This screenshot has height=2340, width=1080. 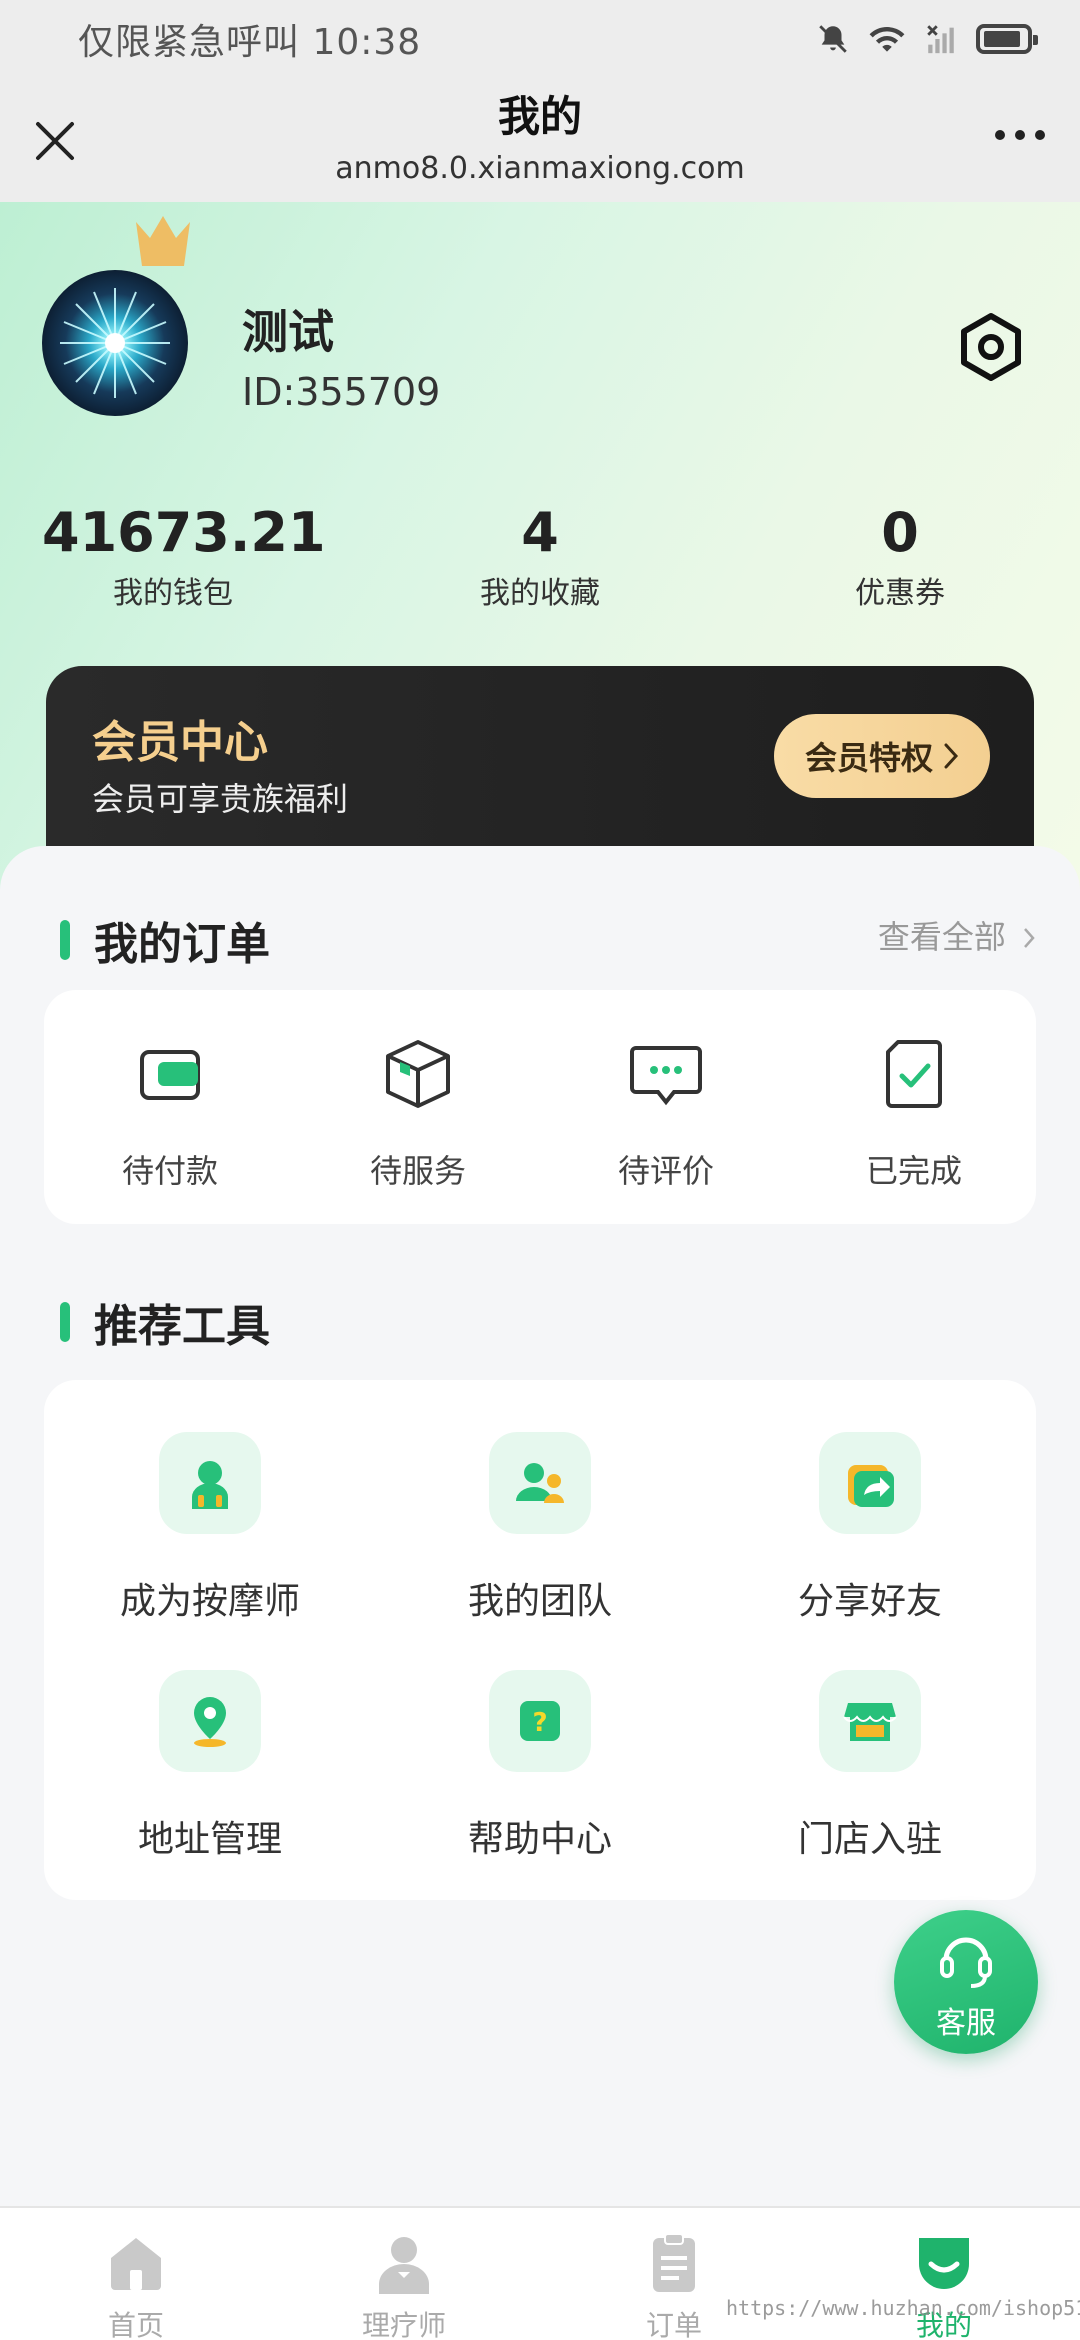 What do you see at coordinates (666, 1113) in the screenshot?
I see `order-pending-review: 待评价` at bounding box center [666, 1113].